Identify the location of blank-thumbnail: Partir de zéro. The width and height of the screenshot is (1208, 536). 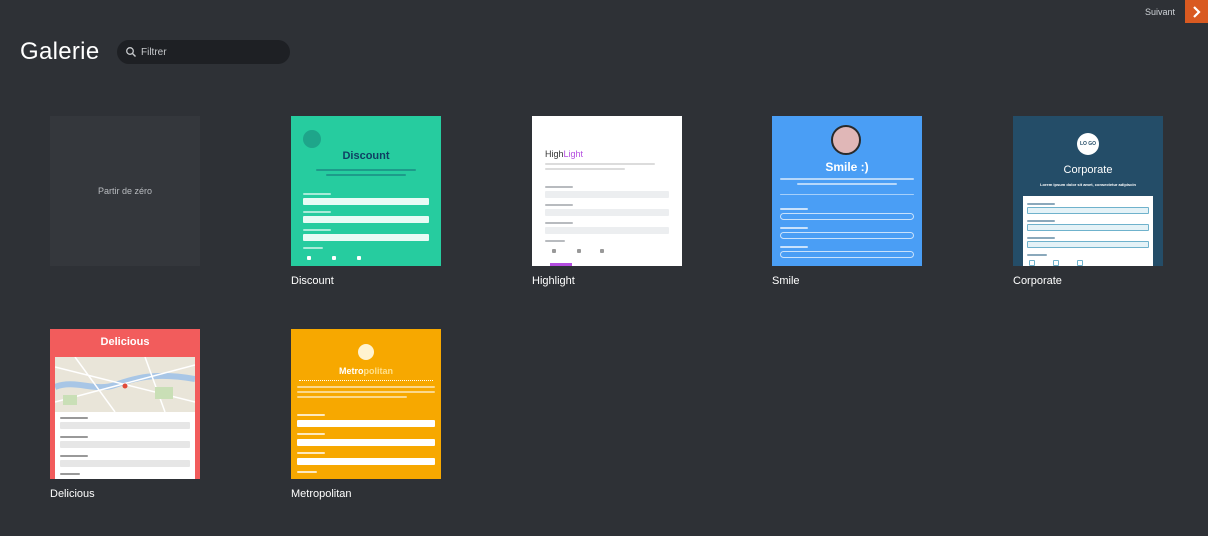
(125, 191).